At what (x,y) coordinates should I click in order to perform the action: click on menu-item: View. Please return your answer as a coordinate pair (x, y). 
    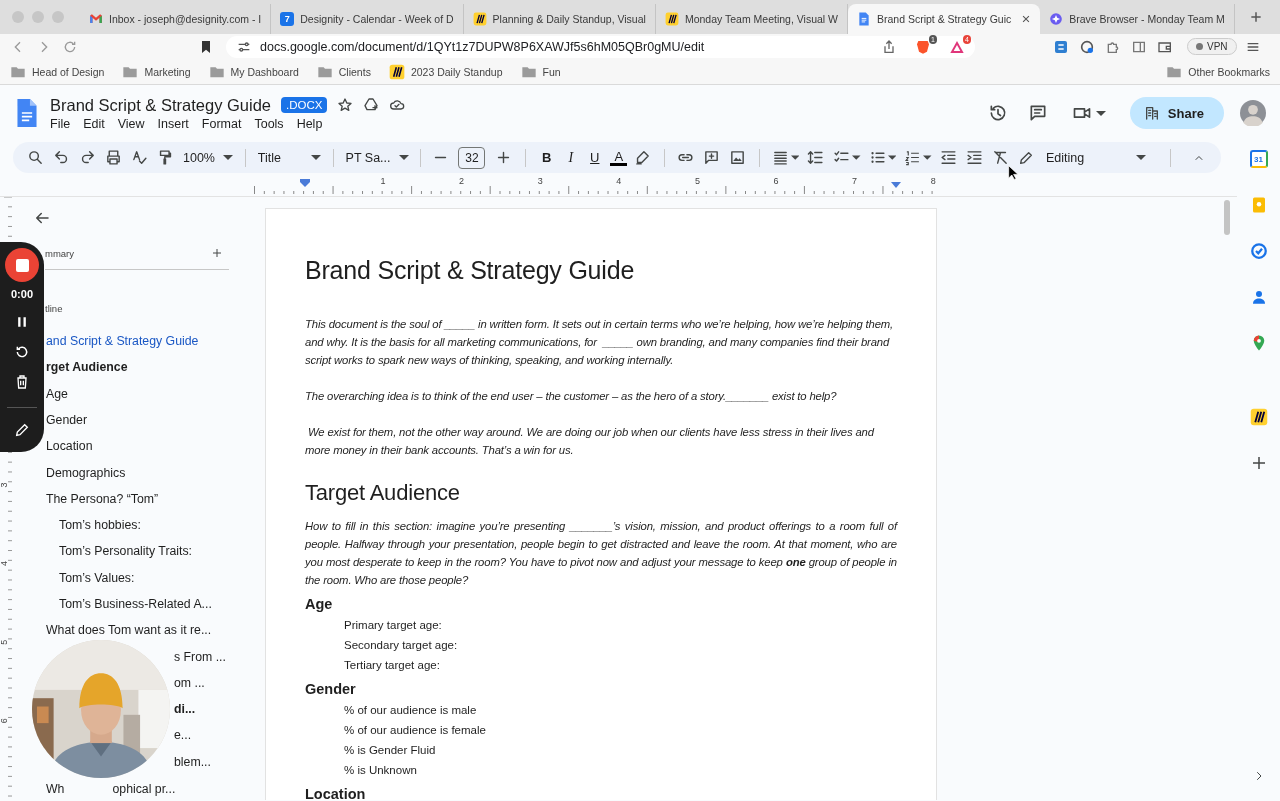
    Looking at the image, I should click on (131, 123).